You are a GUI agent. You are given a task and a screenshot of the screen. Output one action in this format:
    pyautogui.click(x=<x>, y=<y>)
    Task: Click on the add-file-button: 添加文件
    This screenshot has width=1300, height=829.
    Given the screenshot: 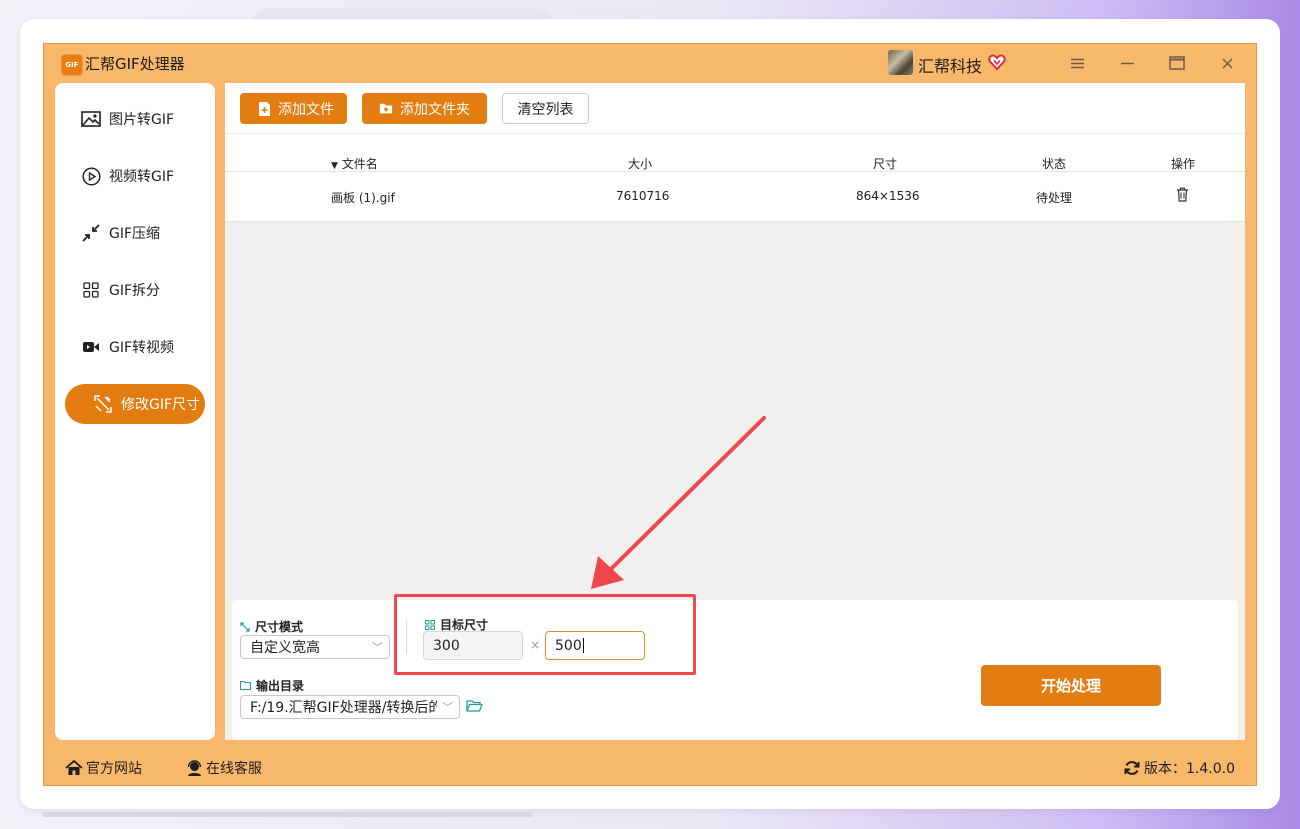 What is the action you would take?
    pyautogui.click(x=293, y=108)
    